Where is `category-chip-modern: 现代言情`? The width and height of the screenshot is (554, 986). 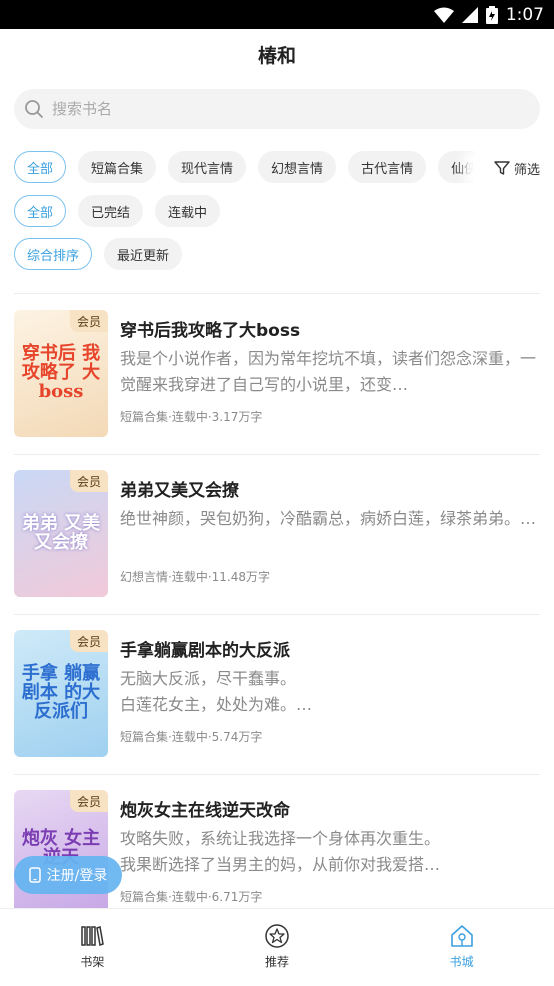
category-chip-modern: 现代言情 is located at coordinates (207, 167).